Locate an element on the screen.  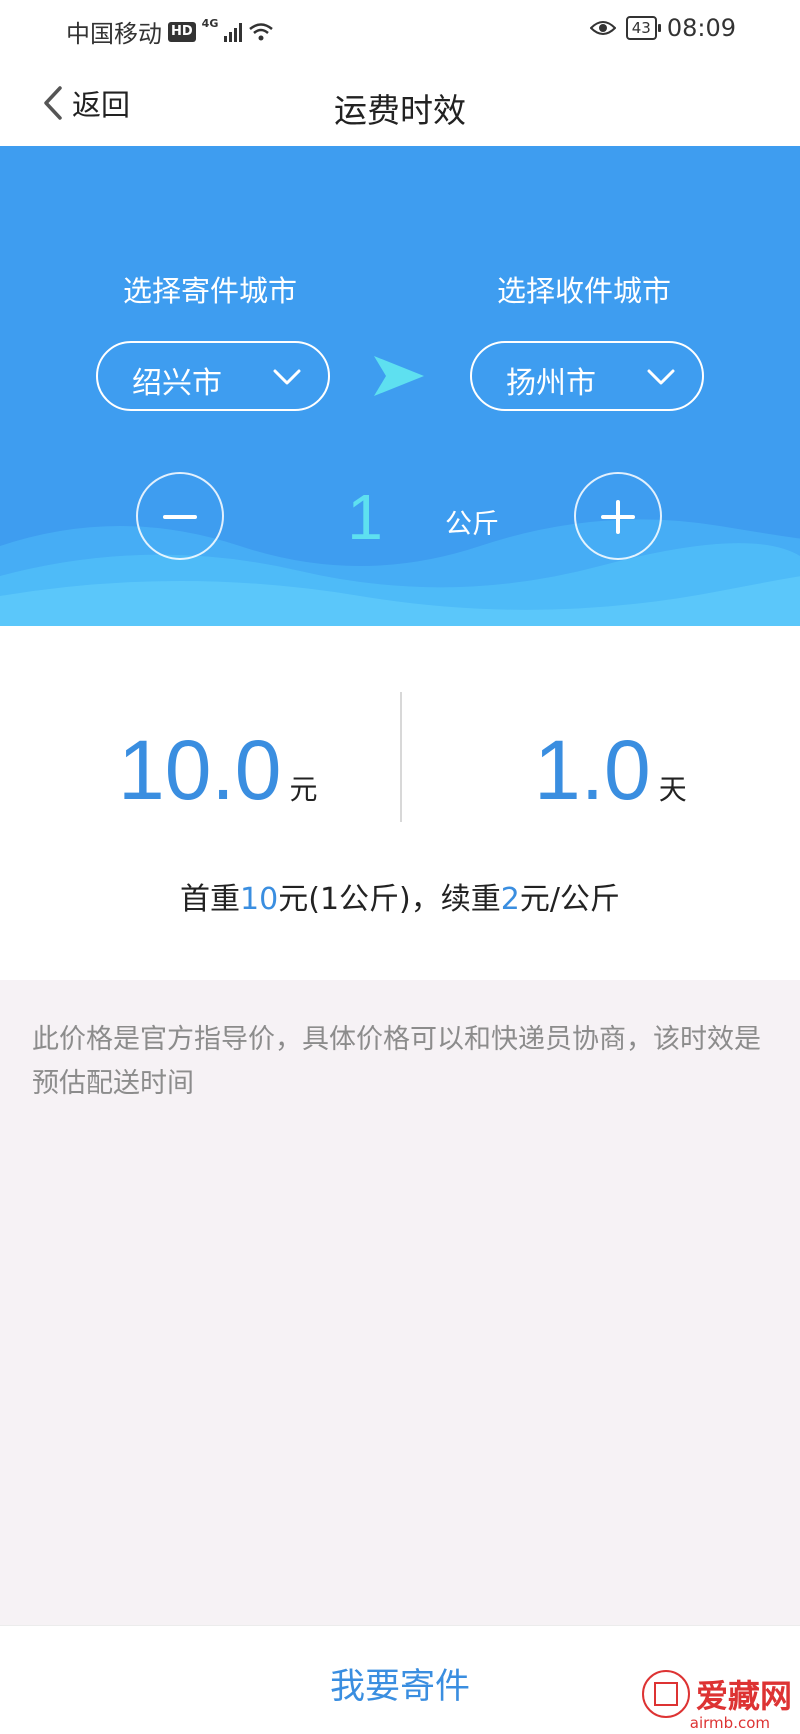
rule-prefix: 首重 is located at coordinates (210, 899).